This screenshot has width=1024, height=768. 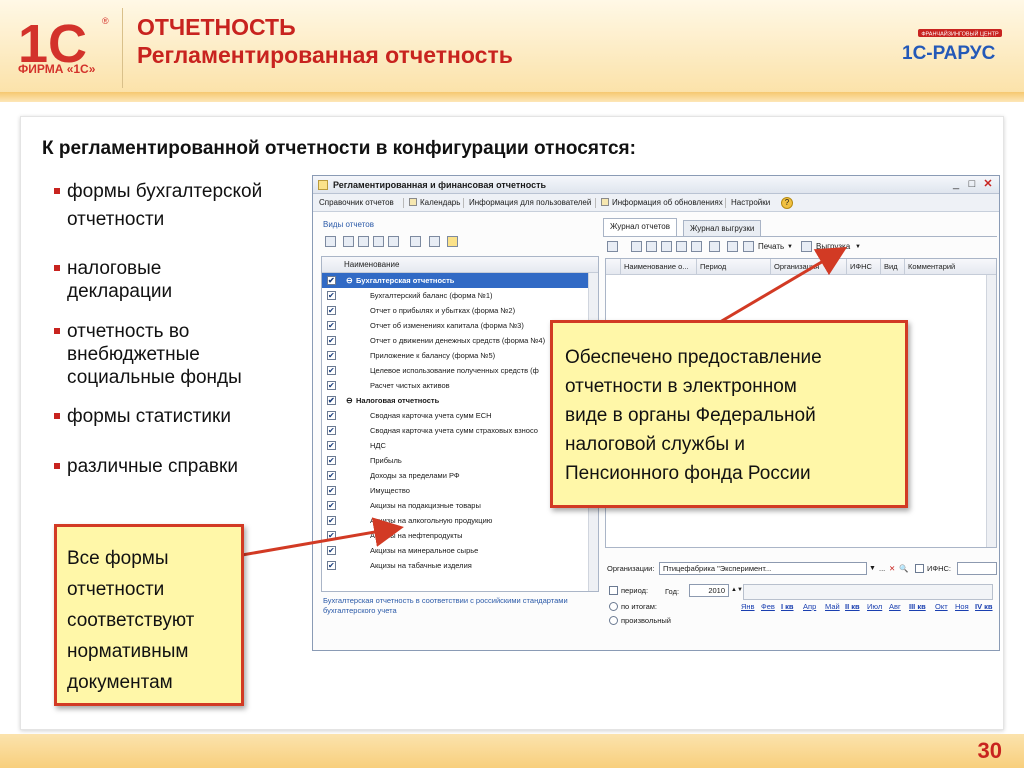 I want to click on menu-update-info: Информация об обновлениях, so click(x=662, y=203).